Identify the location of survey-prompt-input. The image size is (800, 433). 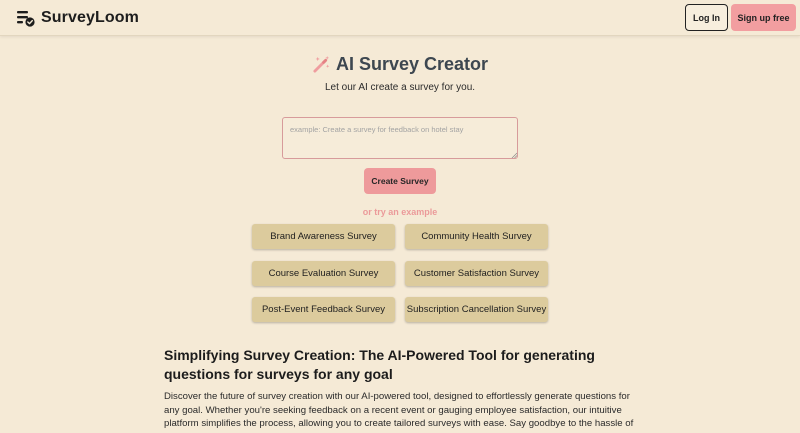
(400, 138).